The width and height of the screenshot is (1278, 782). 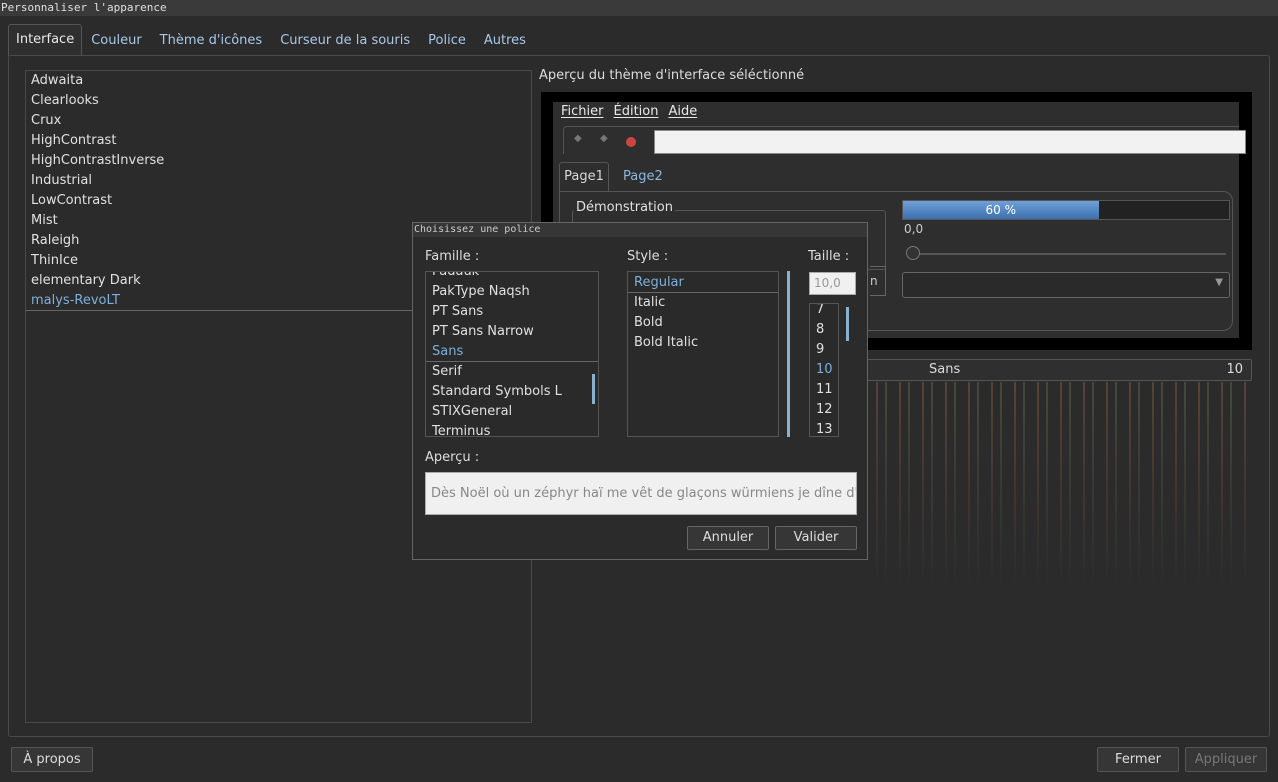 I want to click on list-item-selected: Regular, so click(x=703, y=283).